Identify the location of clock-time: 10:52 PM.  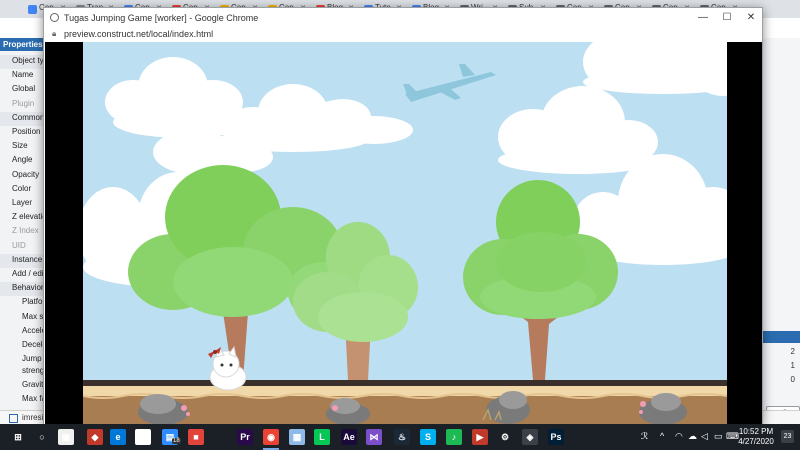
(756, 431).